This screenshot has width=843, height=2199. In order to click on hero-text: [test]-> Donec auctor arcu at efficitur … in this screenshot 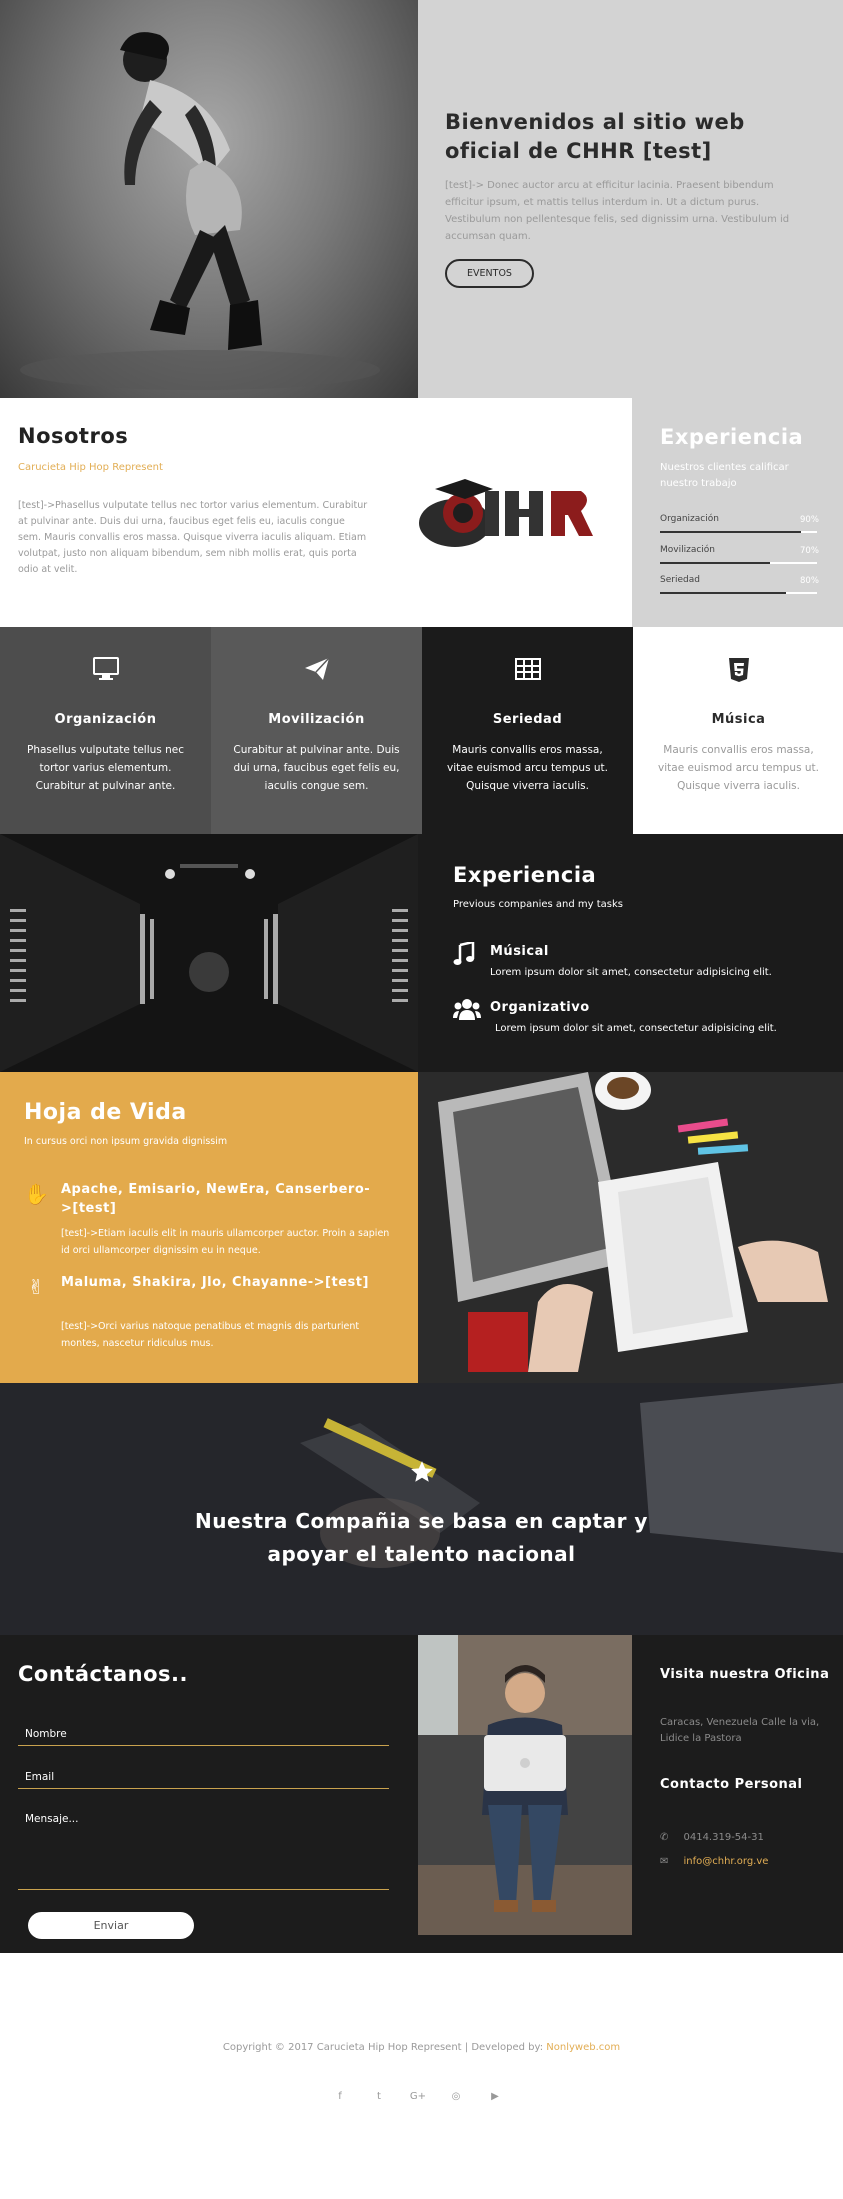, I will do `click(617, 211)`.